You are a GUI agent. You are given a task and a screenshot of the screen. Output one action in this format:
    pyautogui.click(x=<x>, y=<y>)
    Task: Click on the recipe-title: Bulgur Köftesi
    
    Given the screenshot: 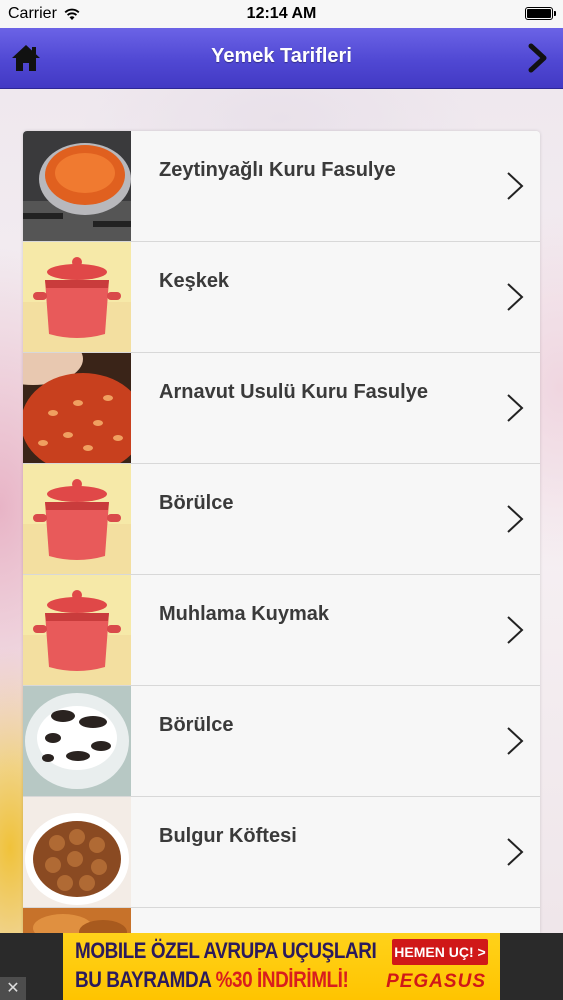 What is the action you would take?
    pyautogui.click(x=228, y=836)
    